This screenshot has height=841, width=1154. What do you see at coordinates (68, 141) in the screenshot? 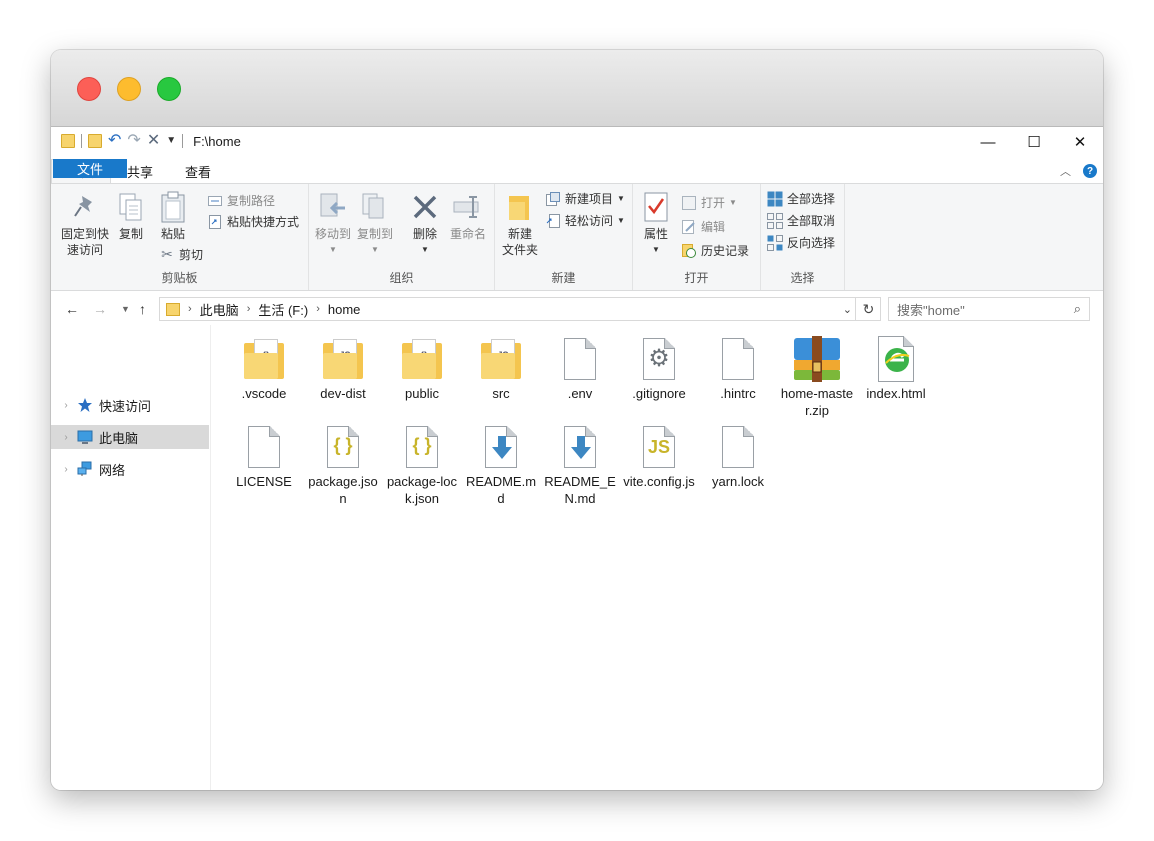
I see `folder-icon` at bounding box center [68, 141].